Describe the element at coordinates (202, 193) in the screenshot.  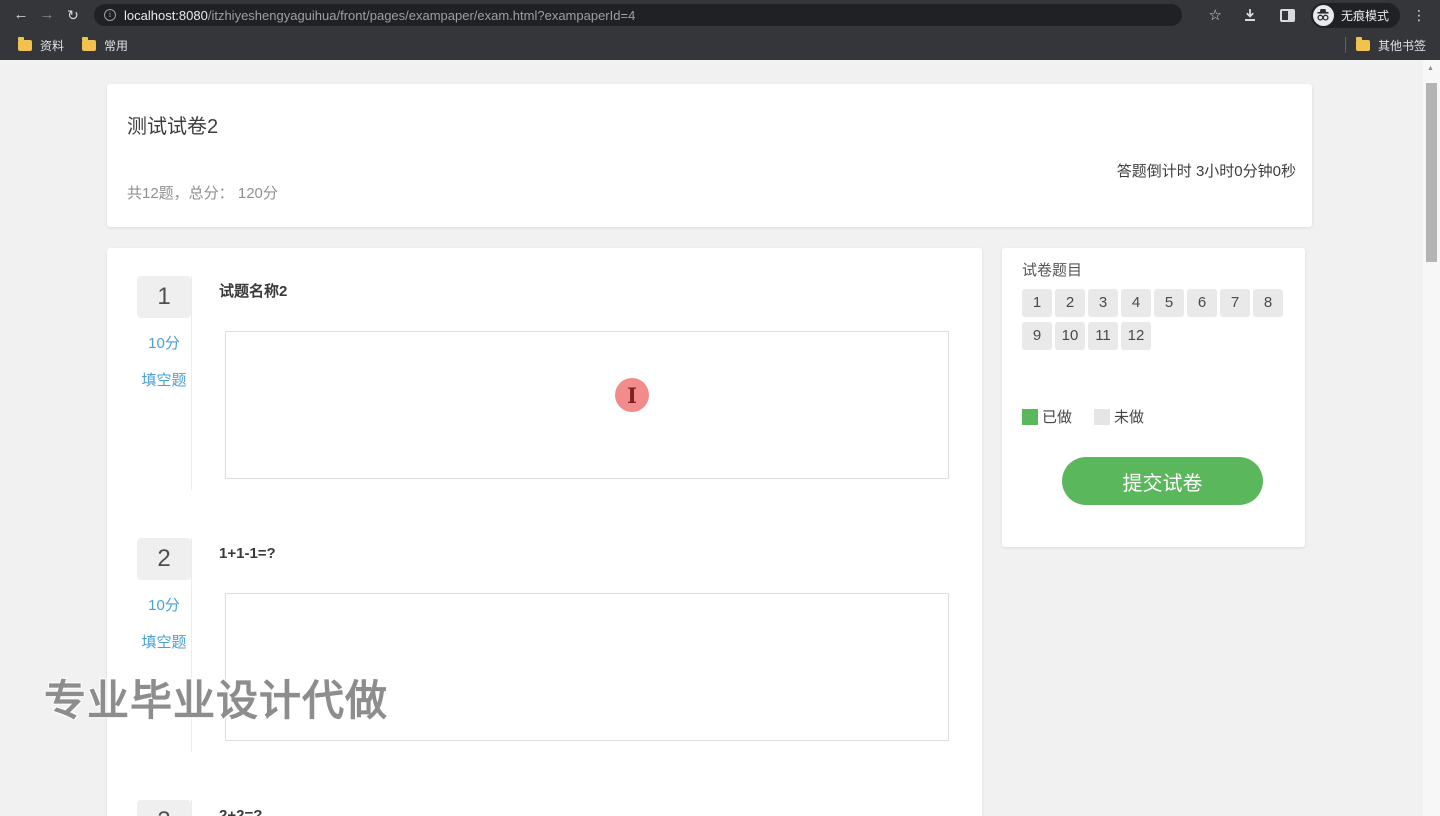
I see `exam-summary: 共12题，总分： 120分` at that location.